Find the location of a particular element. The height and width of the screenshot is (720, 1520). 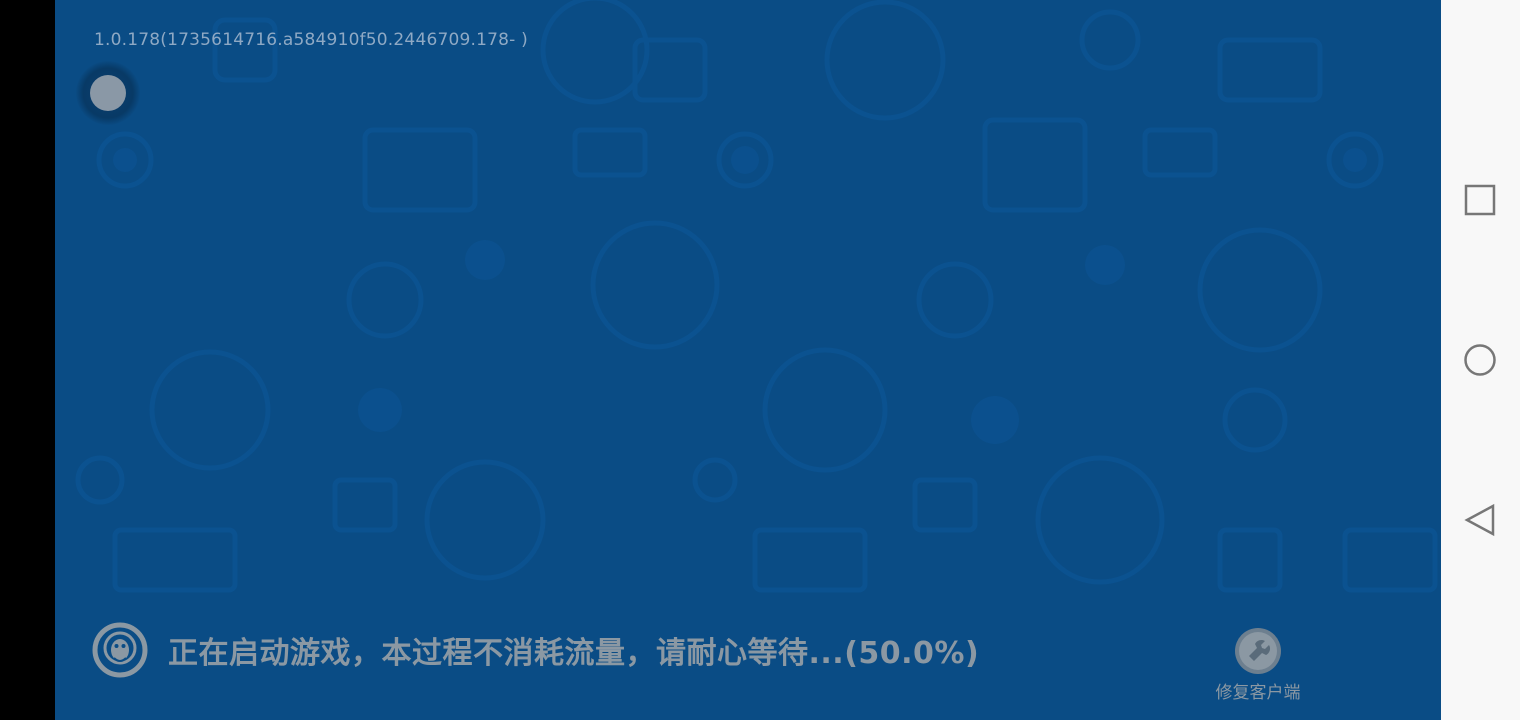

repair-client-icon is located at coordinates (1258, 651).